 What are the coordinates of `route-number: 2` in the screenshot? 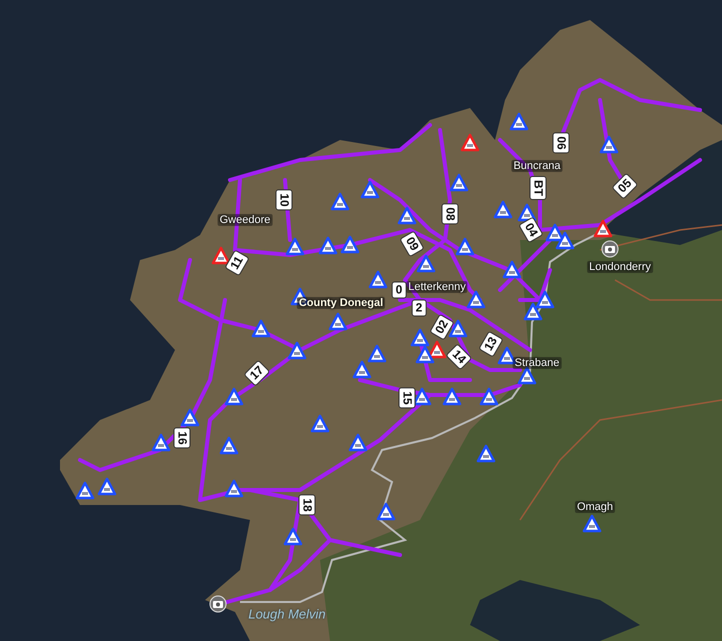 It's located at (419, 308).